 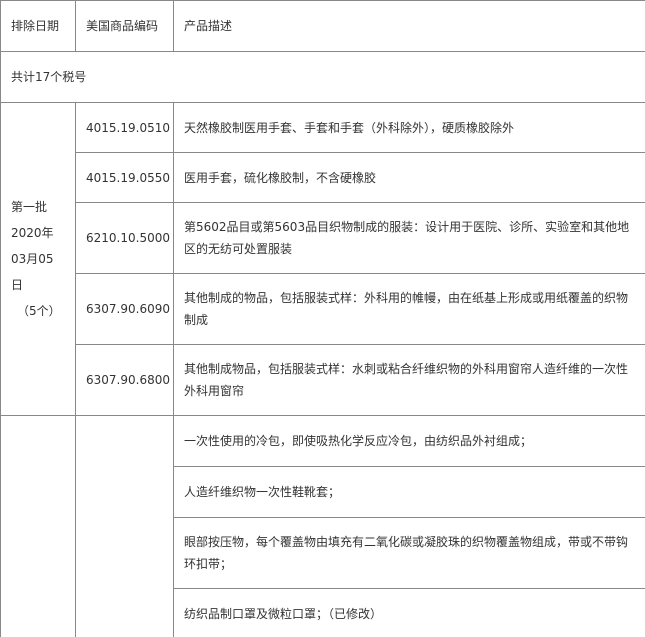 What do you see at coordinates (409, 177) in the screenshot?
I see `product-description: 医用手套，硫化橡胶制，不含硬橡胶` at bounding box center [409, 177].